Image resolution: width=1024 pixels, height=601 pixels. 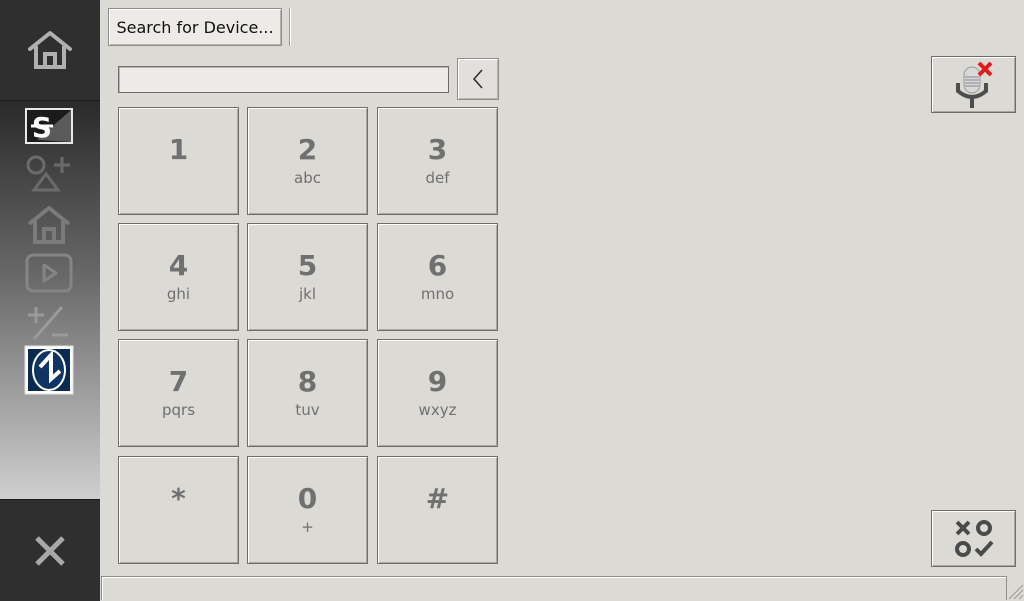 I want to click on tic-tac-toe-icon, so click(x=973, y=538).